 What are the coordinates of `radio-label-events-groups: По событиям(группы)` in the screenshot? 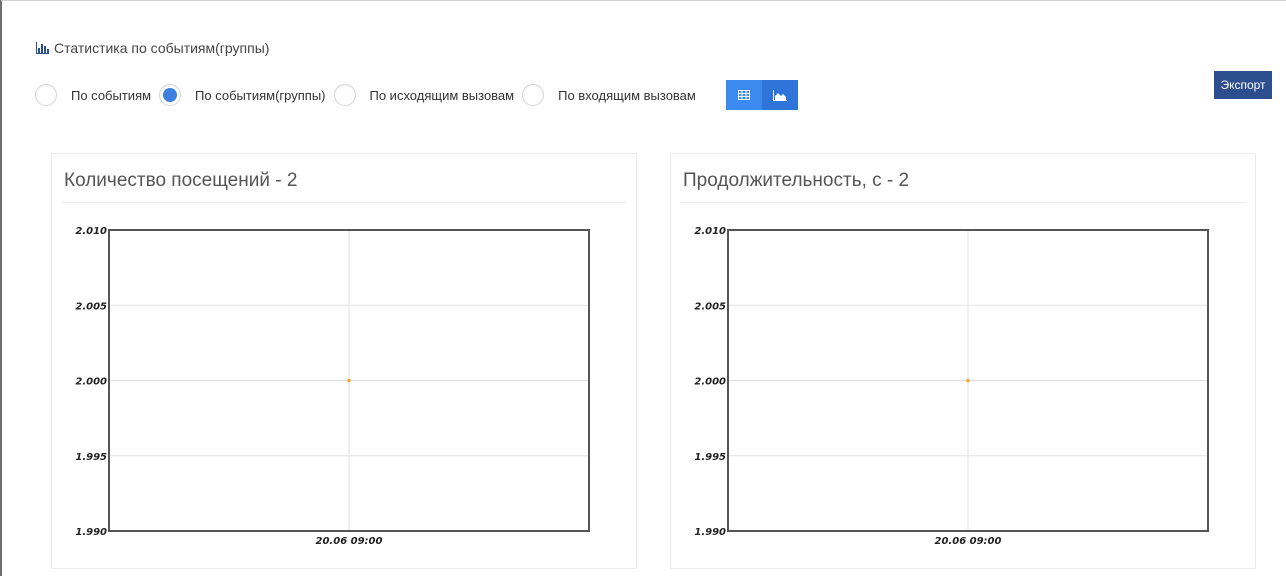 It's located at (260, 95).